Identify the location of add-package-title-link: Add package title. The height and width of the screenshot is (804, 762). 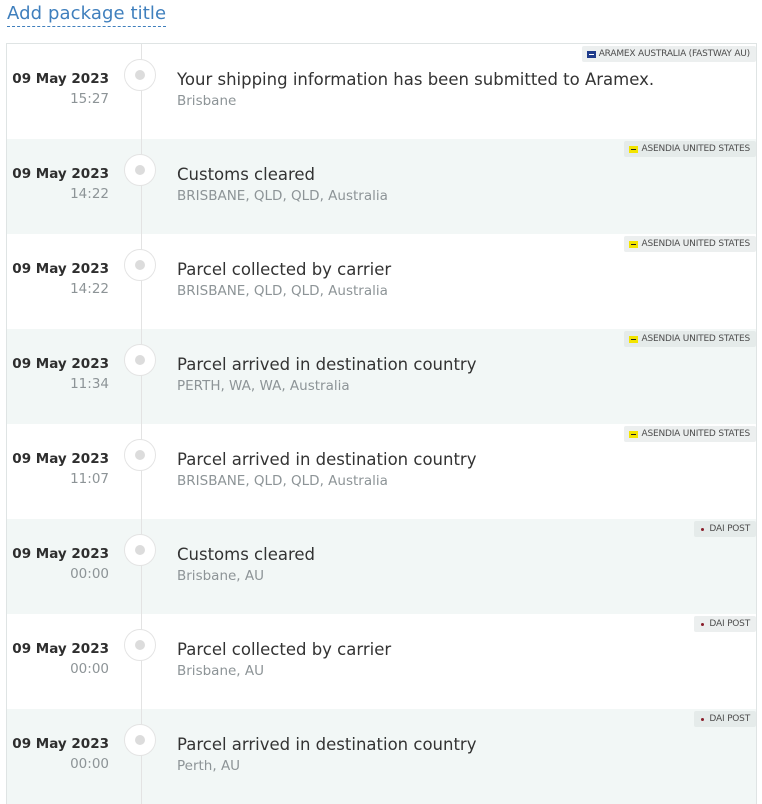
(87, 15).